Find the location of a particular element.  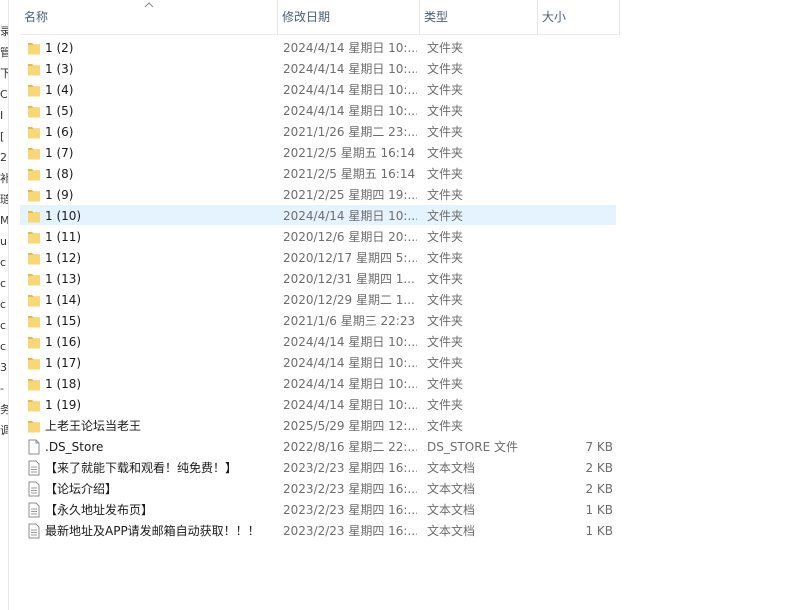

file-name: 1 (13) is located at coordinates (63, 279).